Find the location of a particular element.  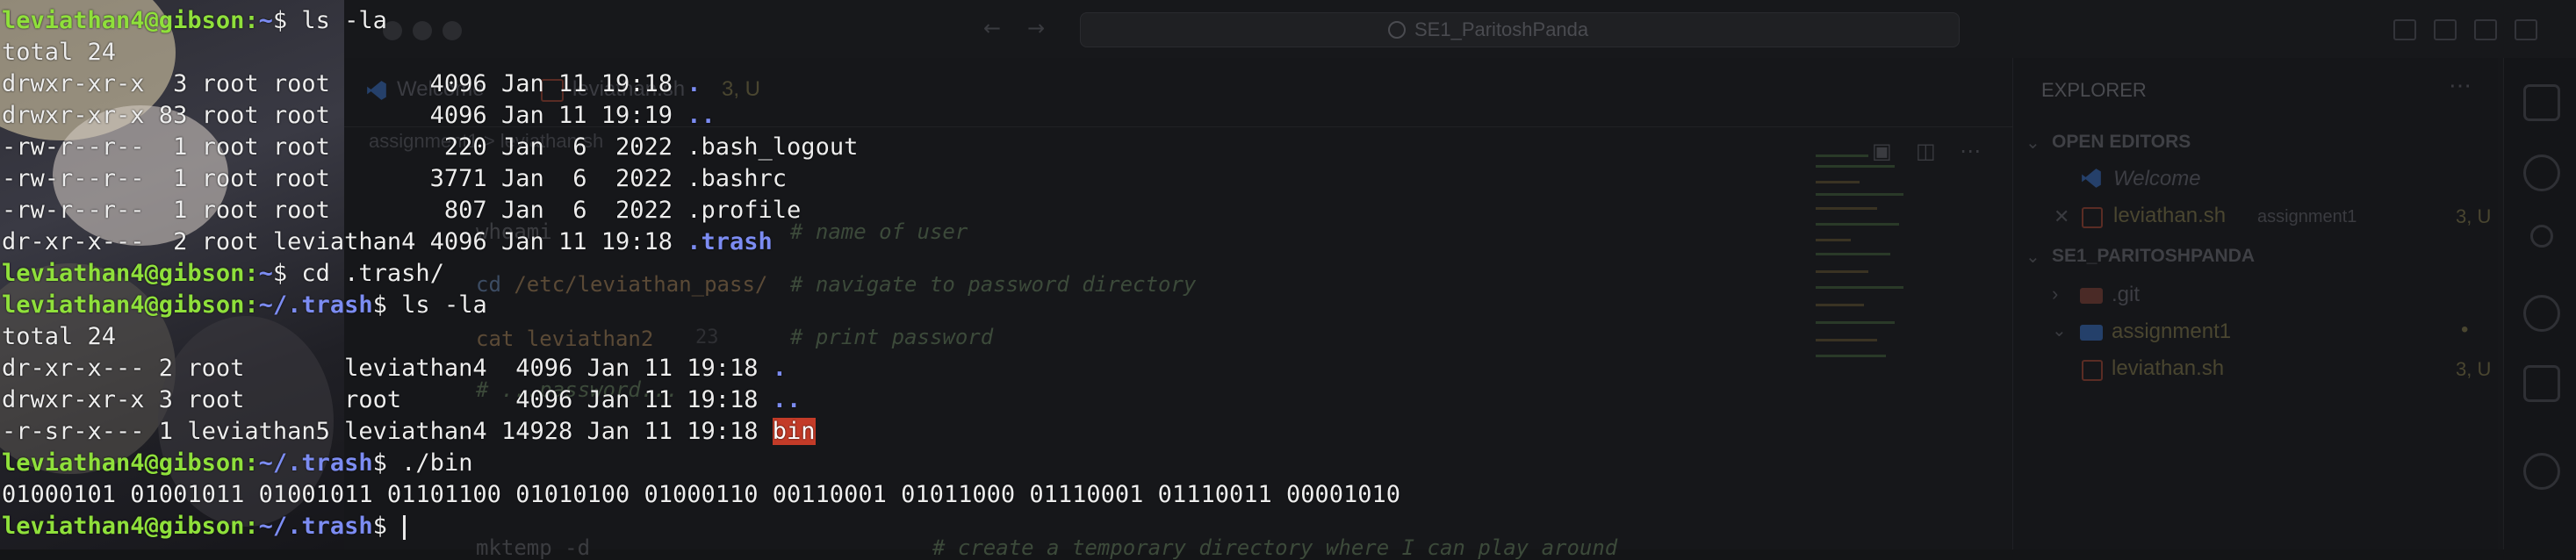

terminal-prompt-line: leviathan4@gibson:~/.trash$ is located at coordinates (204, 526).